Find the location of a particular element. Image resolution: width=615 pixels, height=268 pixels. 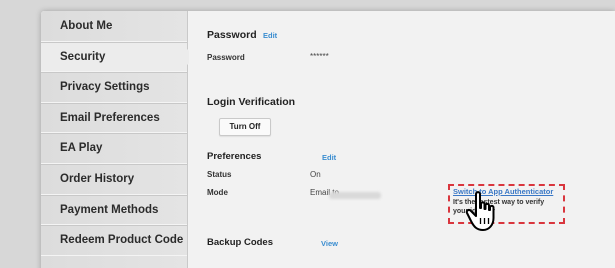

status-value: On is located at coordinates (315, 174).